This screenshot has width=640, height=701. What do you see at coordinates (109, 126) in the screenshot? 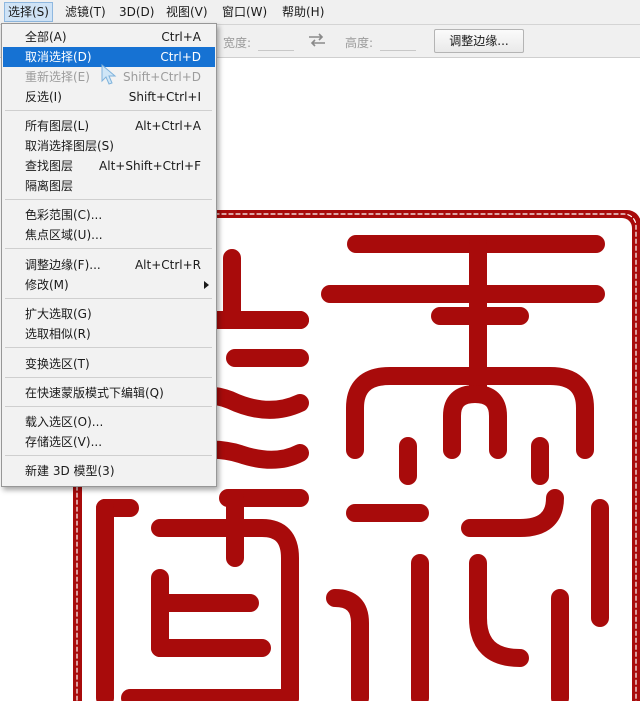
I see `menu-item-all-layers: 所有图层(L) Alt+Ctrl+A` at bounding box center [109, 126].